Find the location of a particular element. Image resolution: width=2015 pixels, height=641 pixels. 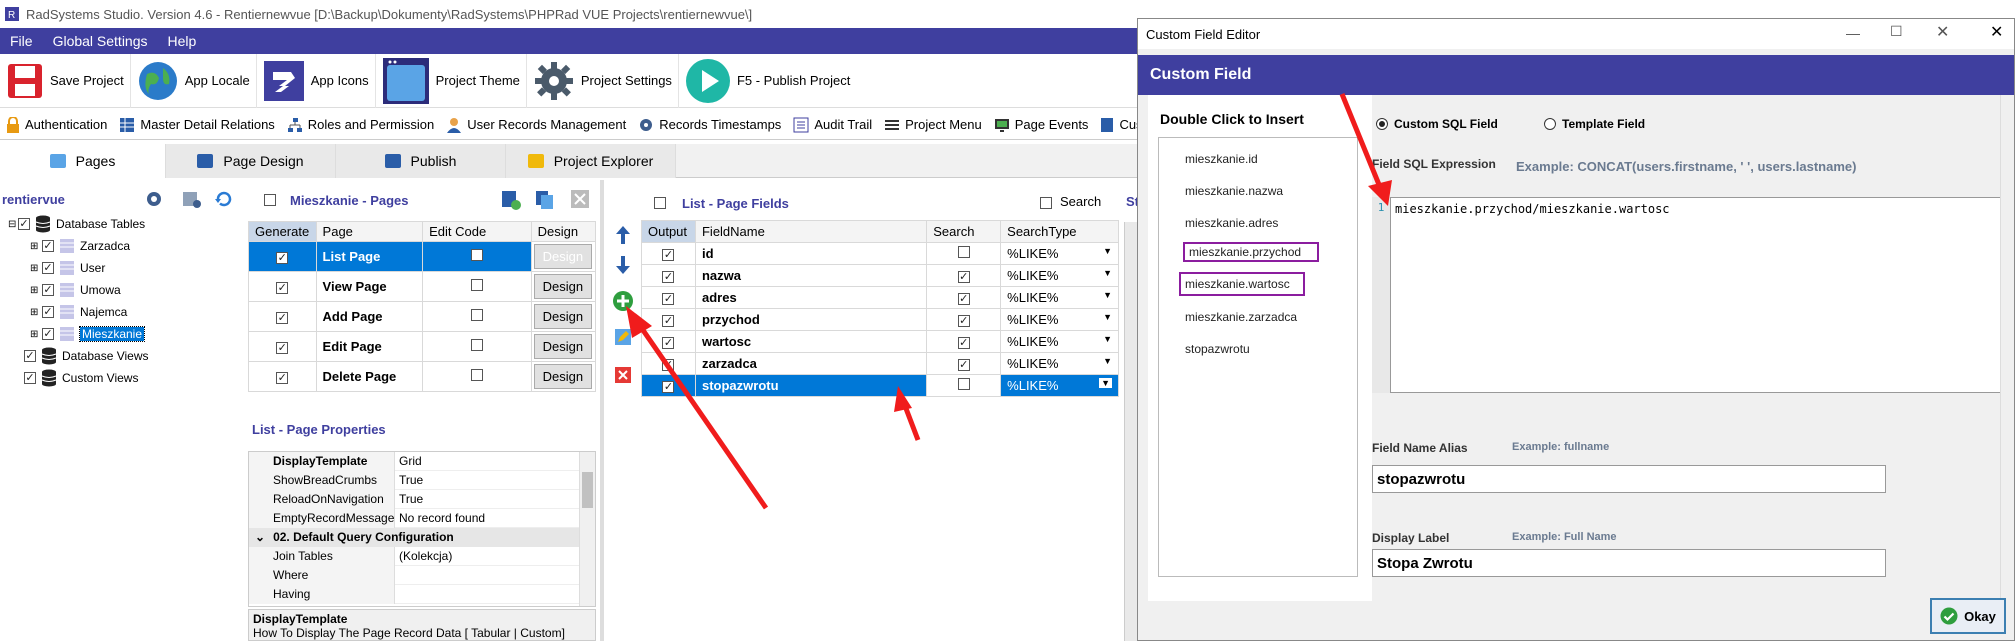

close-icon: ✕ is located at coordinates (1942, 32).